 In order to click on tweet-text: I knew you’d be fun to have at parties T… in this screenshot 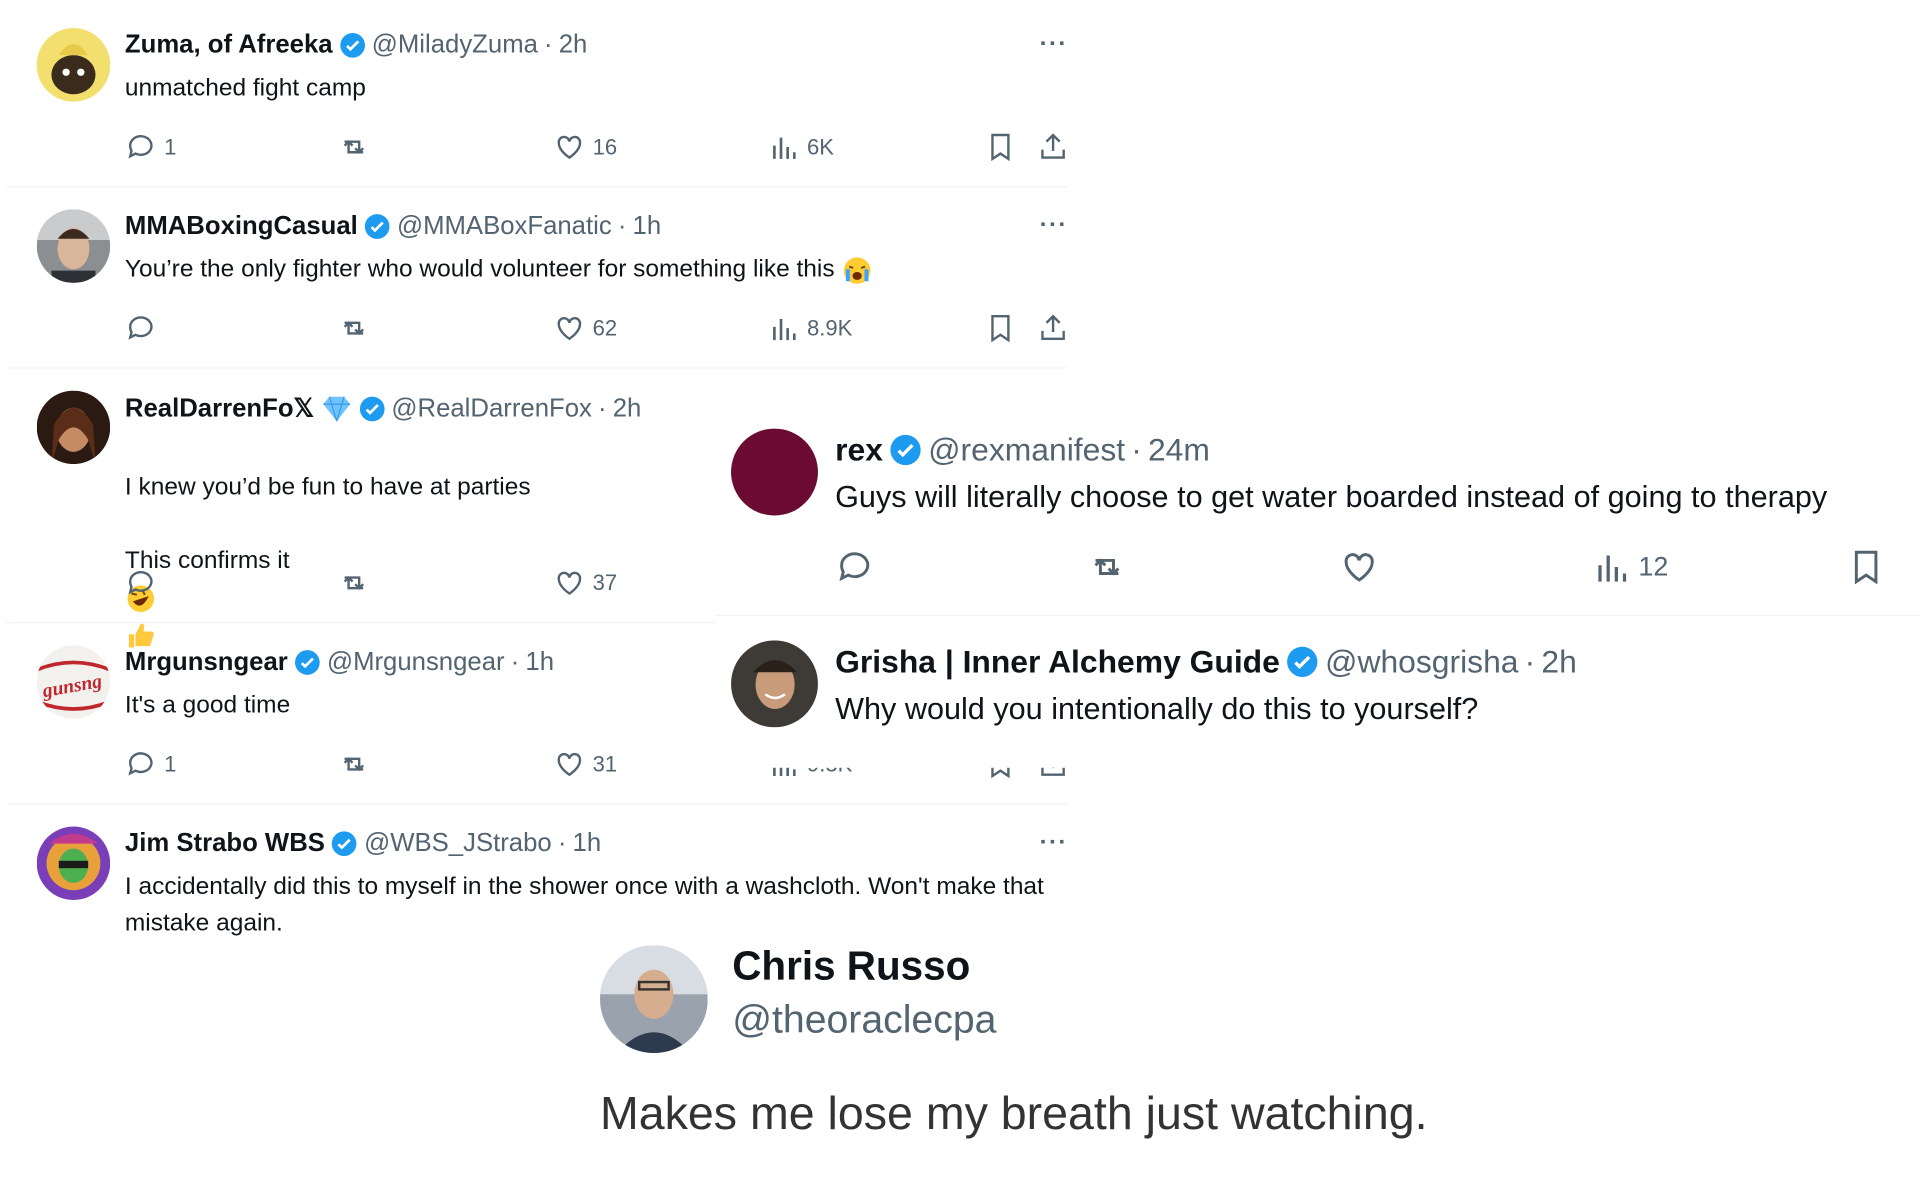, I will do `click(327, 524)`.